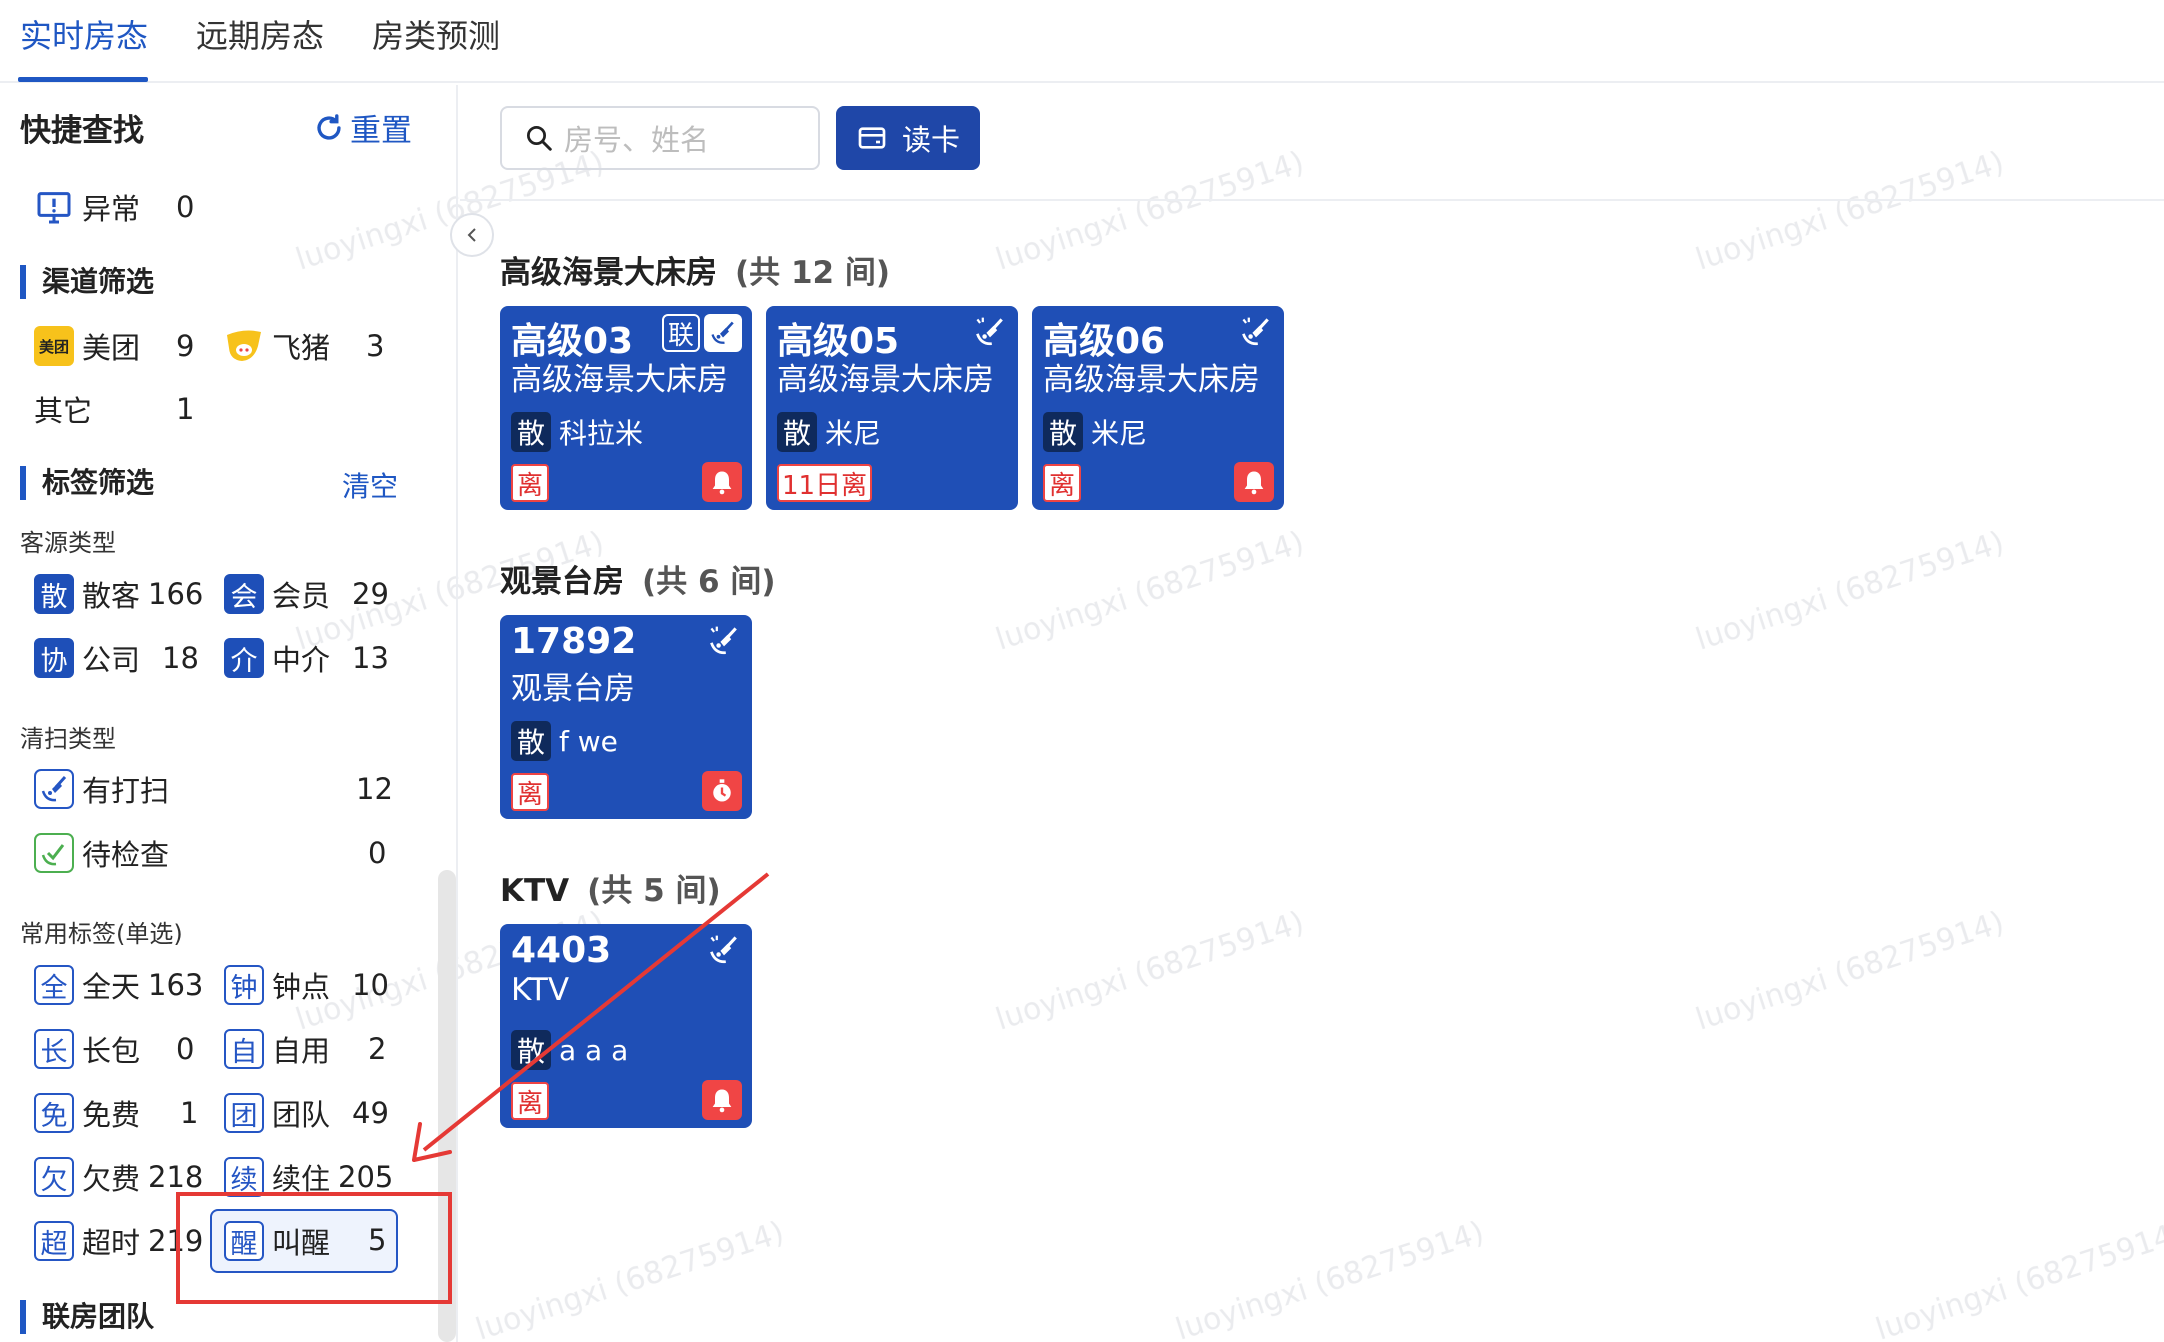 The image size is (2164, 1342). I want to click on read-card-button: 读卡, so click(908, 138).